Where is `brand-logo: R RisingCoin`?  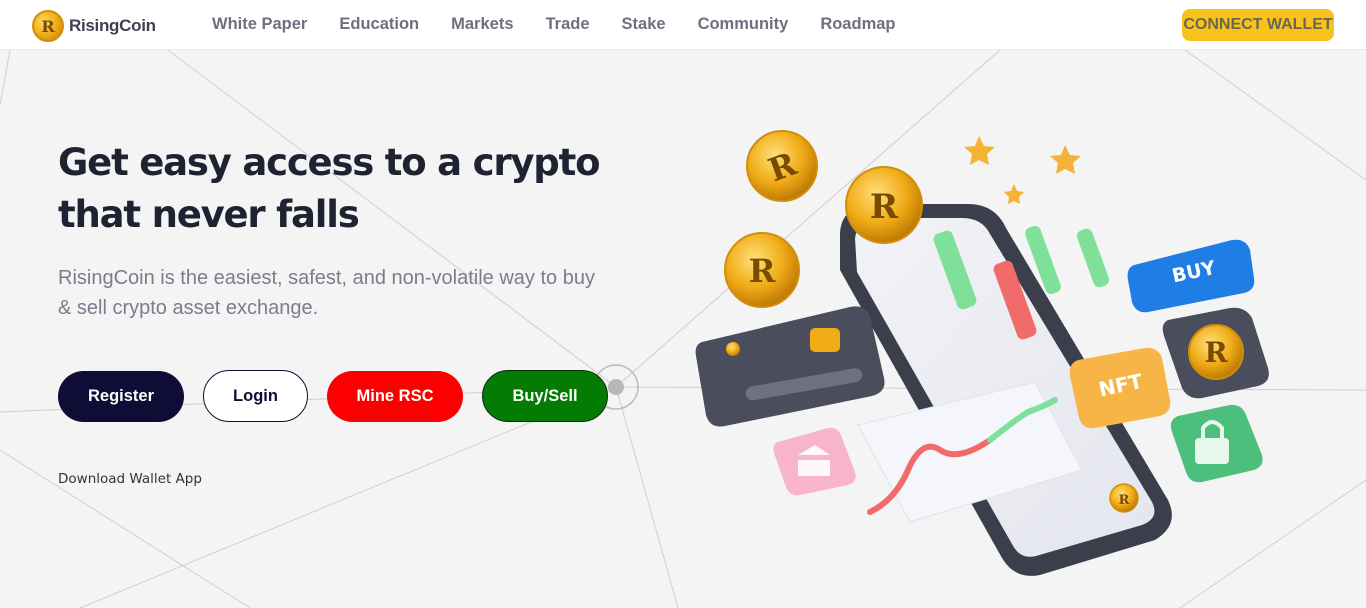 brand-logo: R RisingCoin is located at coordinates (94, 26).